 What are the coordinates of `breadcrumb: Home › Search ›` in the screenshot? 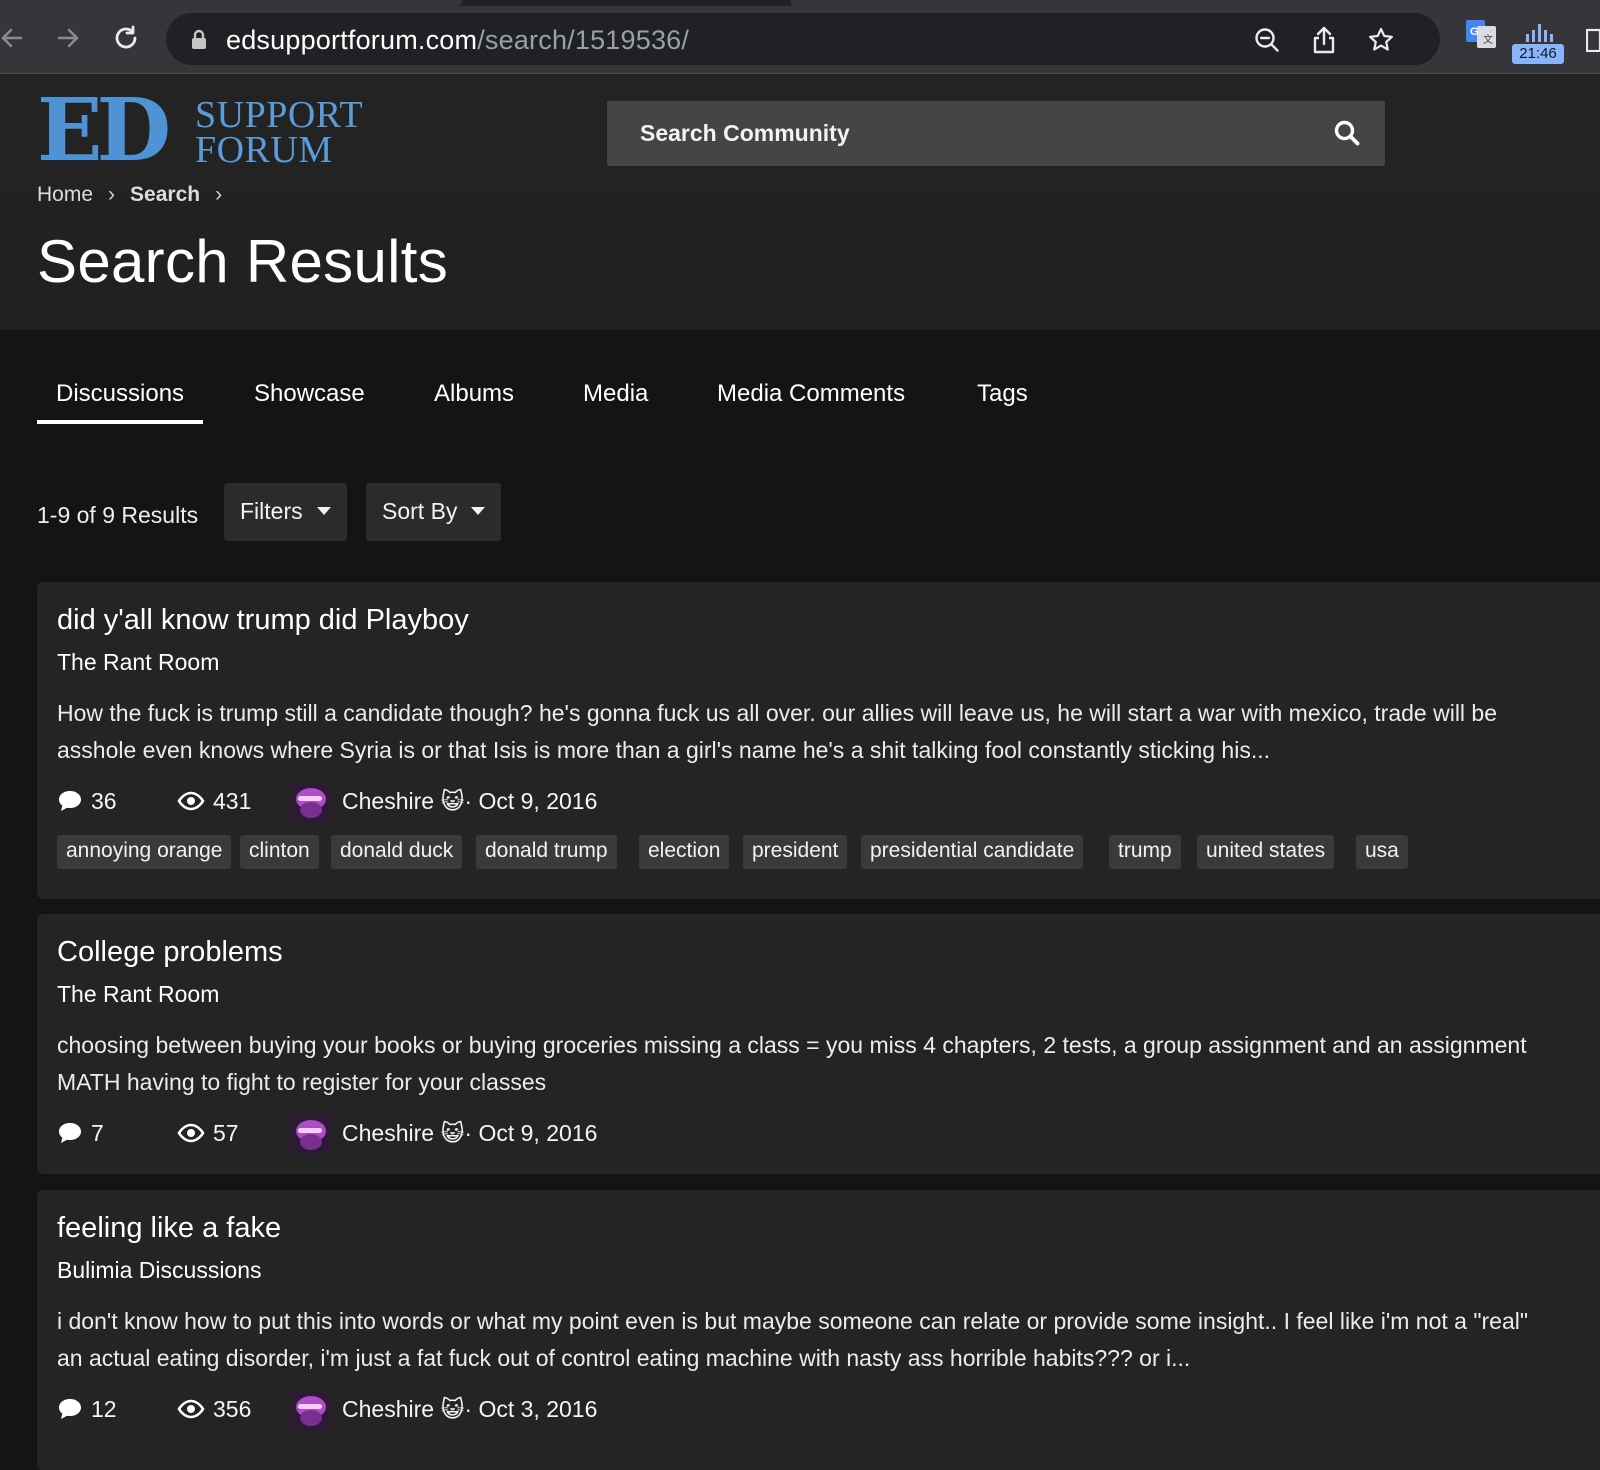 It's located at (137, 195).